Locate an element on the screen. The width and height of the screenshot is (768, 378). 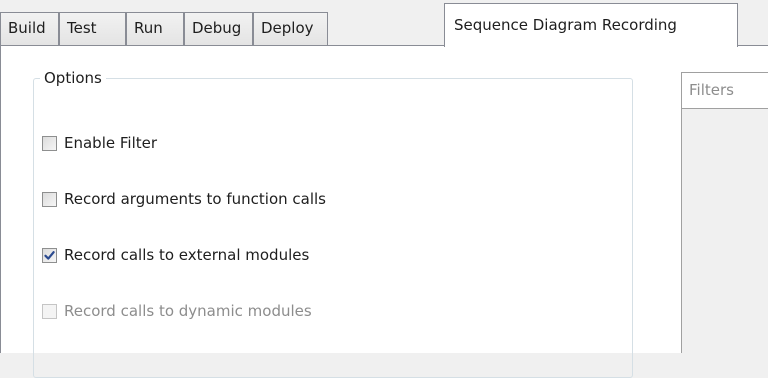
record-external-modules-checkbox is located at coordinates (49, 255).